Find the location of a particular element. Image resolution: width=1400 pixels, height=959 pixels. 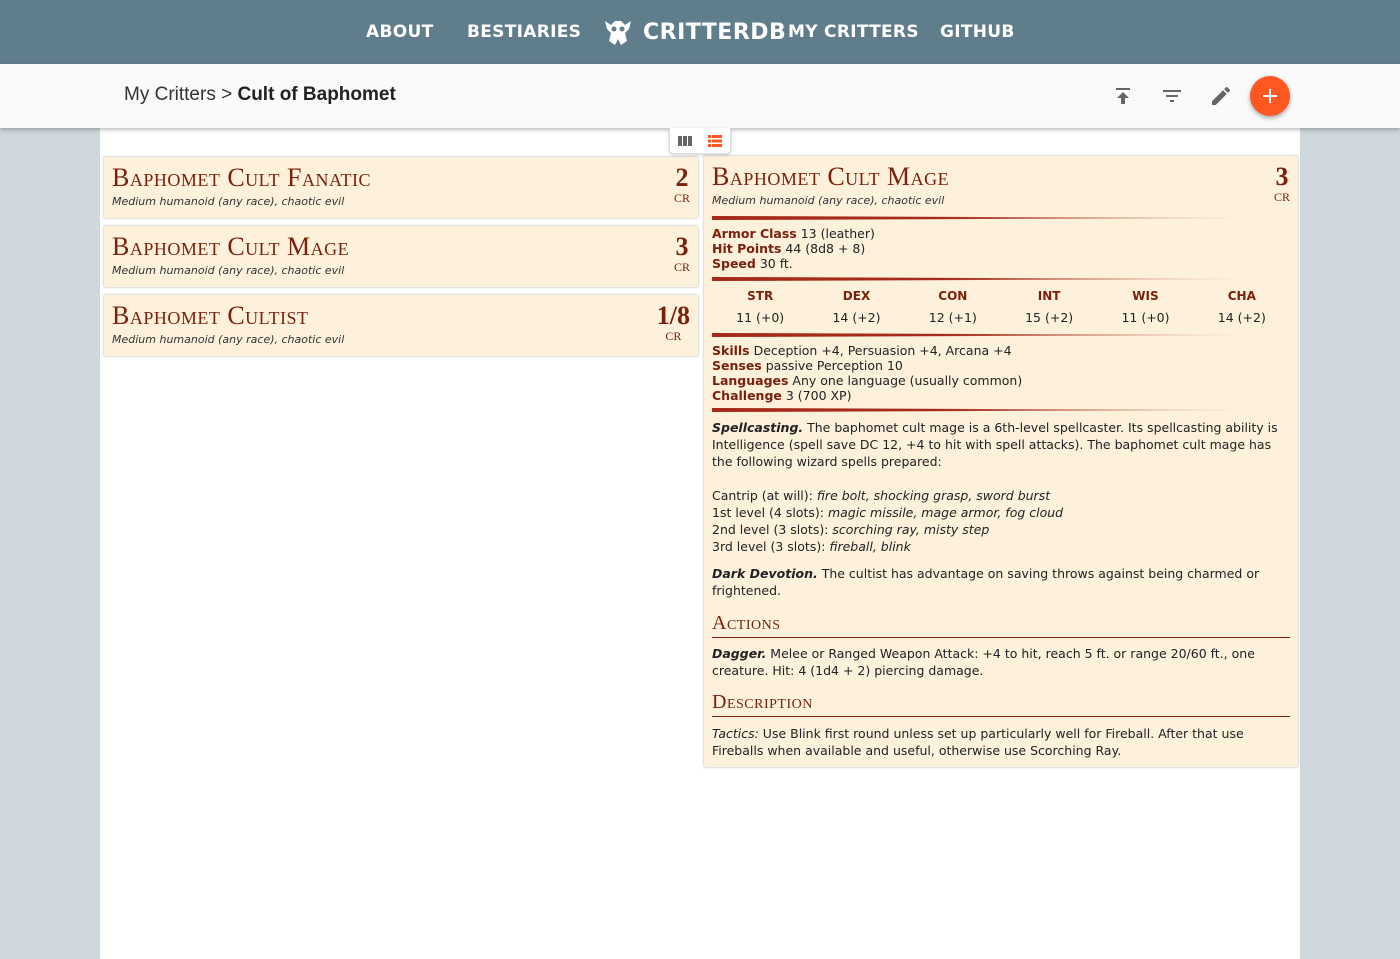

senses-label: Senses is located at coordinates (737, 365).